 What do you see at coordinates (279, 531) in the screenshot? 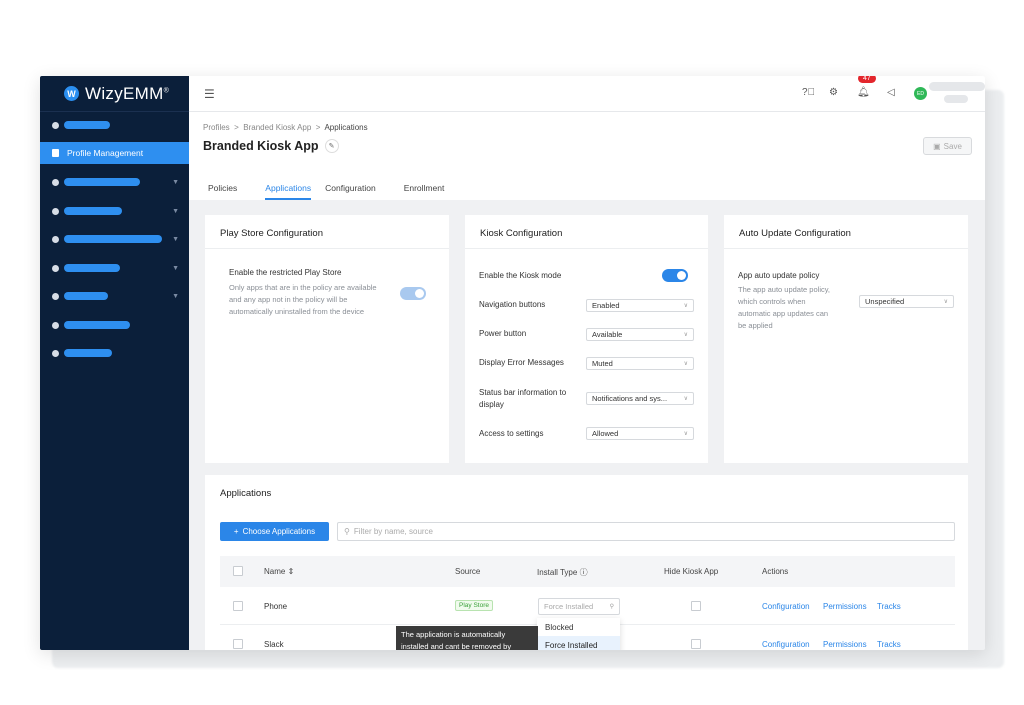
I see `button-label: Choose Applications` at bounding box center [279, 531].